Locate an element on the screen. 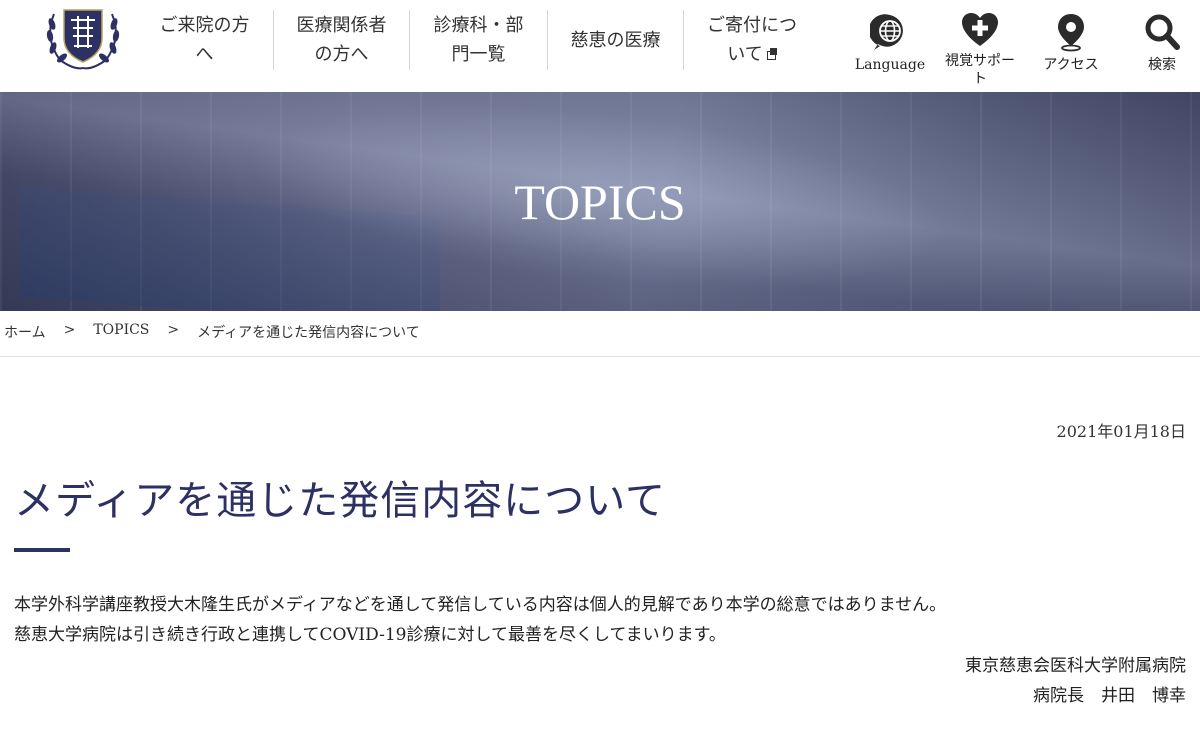  nav-jikei-medicine: 慈恵の医療 is located at coordinates (616, 40).